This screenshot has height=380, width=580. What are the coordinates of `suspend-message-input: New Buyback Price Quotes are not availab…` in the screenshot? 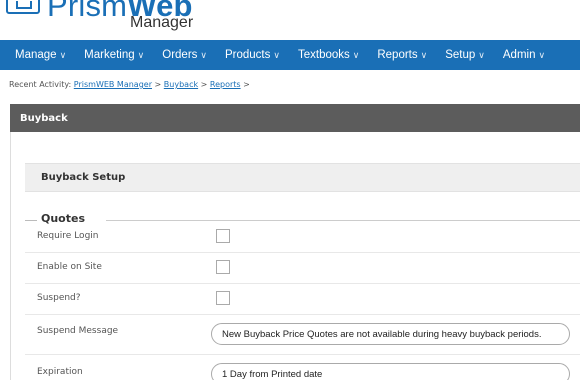 It's located at (390, 334).